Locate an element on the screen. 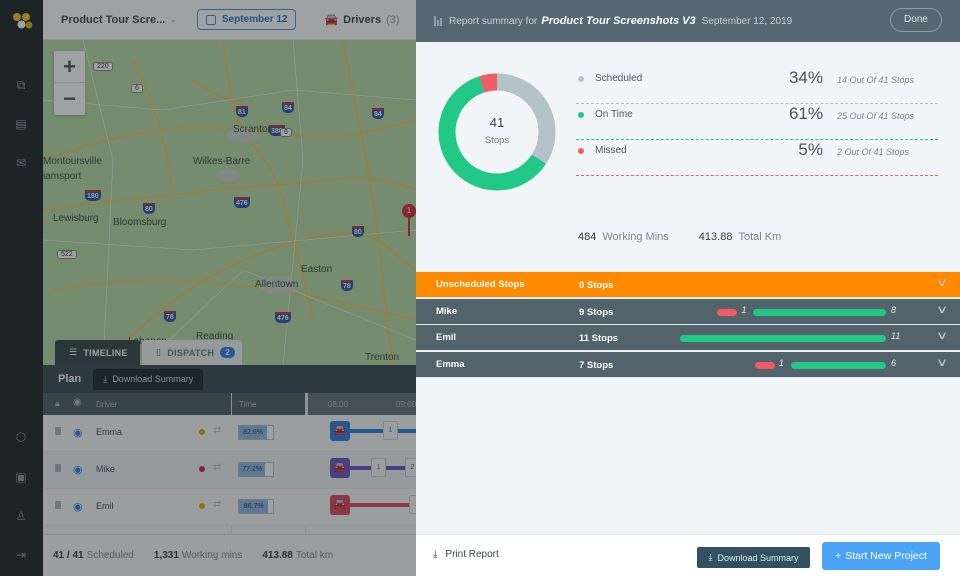  integrations-icon: ▣ is located at coordinates (21, 477).